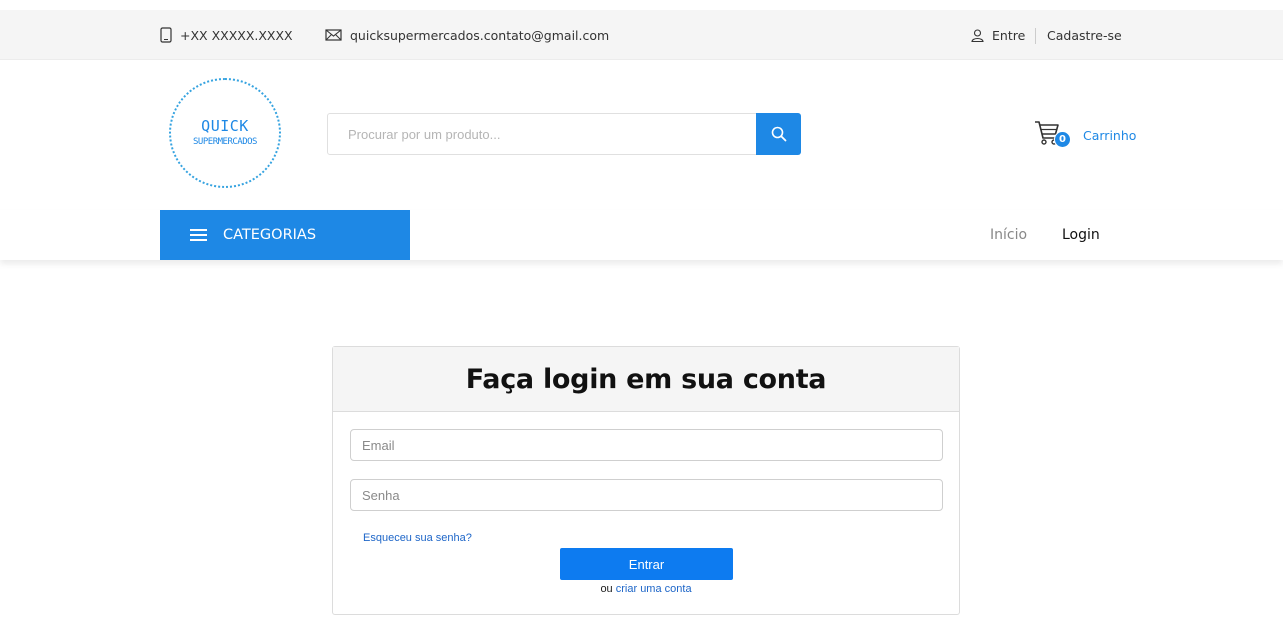 The width and height of the screenshot is (1283, 628). Describe the element at coordinates (225, 142) in the screenshot. I see `logo-text-line2: SUPERMERCADOS` at that location.